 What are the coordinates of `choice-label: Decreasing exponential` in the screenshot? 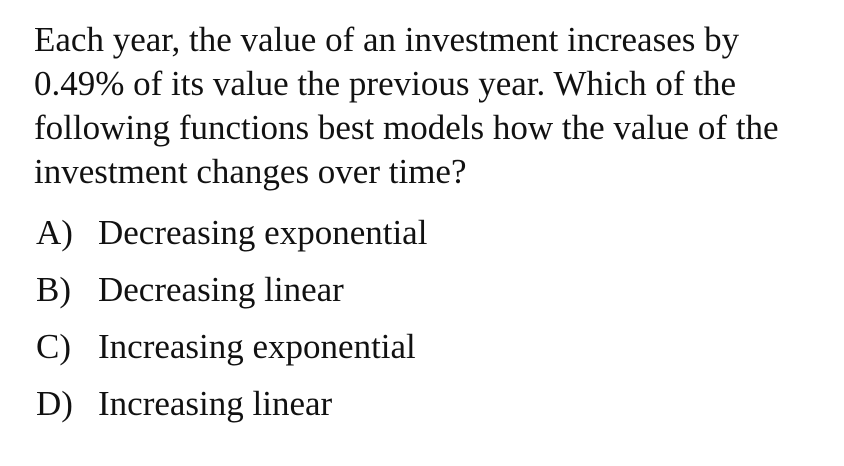 It's located at (263, 232).